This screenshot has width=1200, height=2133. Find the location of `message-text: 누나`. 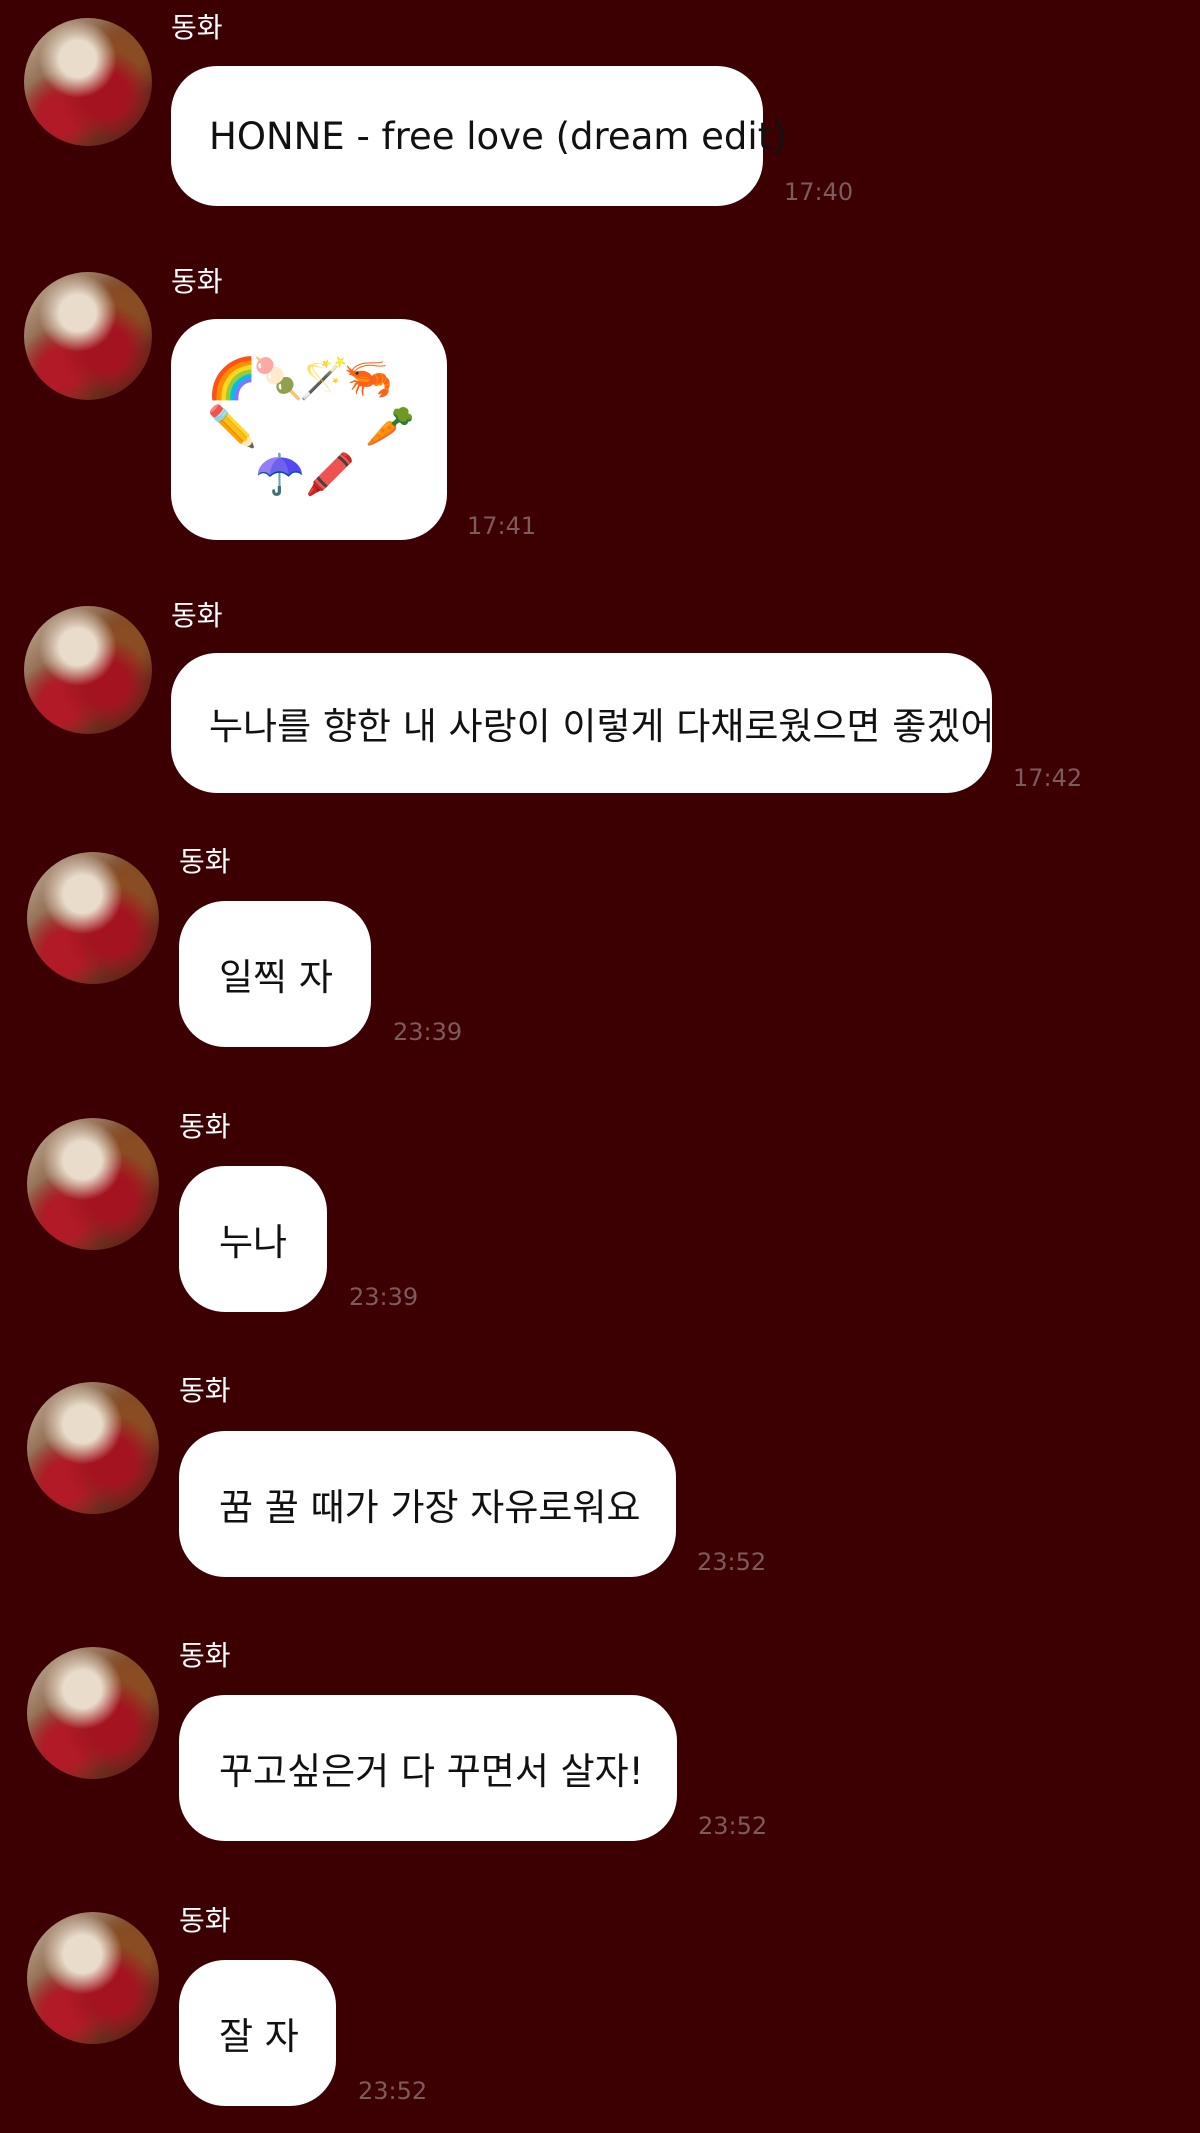

message-text: 누나 is located at coordinates (253, 1242).